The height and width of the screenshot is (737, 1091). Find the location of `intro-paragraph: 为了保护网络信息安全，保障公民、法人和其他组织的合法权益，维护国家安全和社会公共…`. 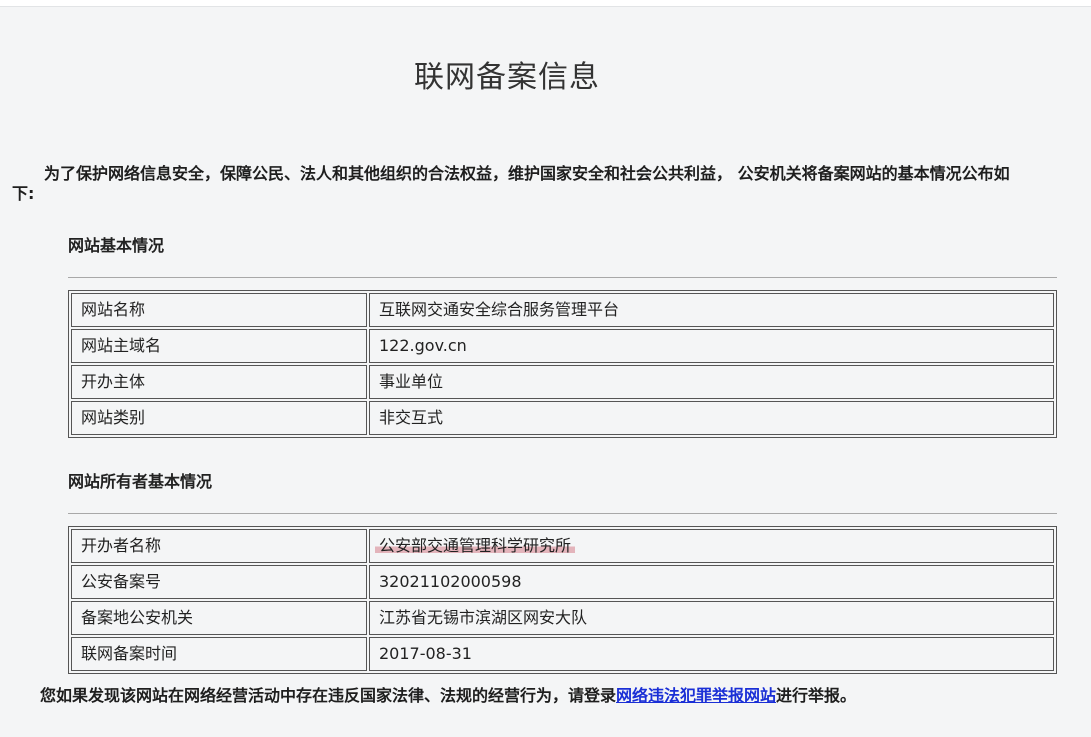

intro-paragraph: 为了保护网络信息安全，保障公民、法人和其他组织的合法权益，维护国家安全和社会公共… is located at coordinates (545, 185).